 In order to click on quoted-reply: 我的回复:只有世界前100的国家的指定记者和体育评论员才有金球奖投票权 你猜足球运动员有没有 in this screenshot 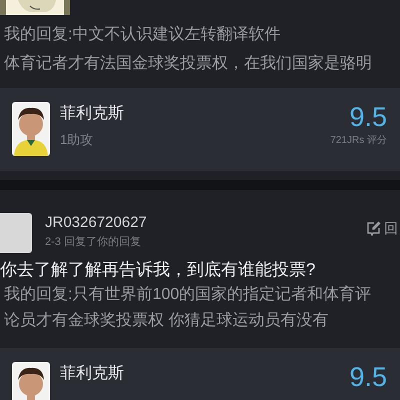, I will do `click(188, 307)`.